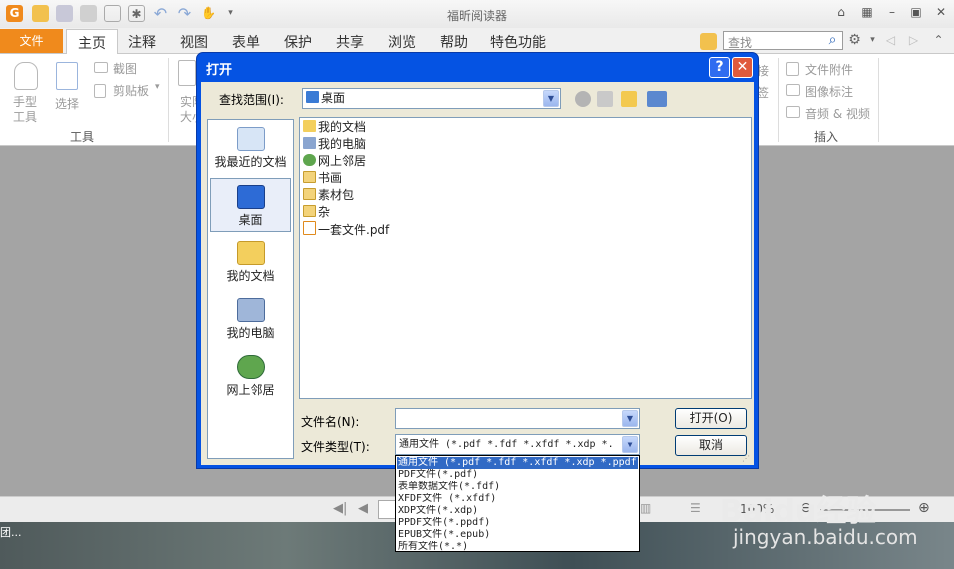 This screenshot has height=569, width=954. I want to click on place-my-computer: 我的电脑, so click(250, 319).